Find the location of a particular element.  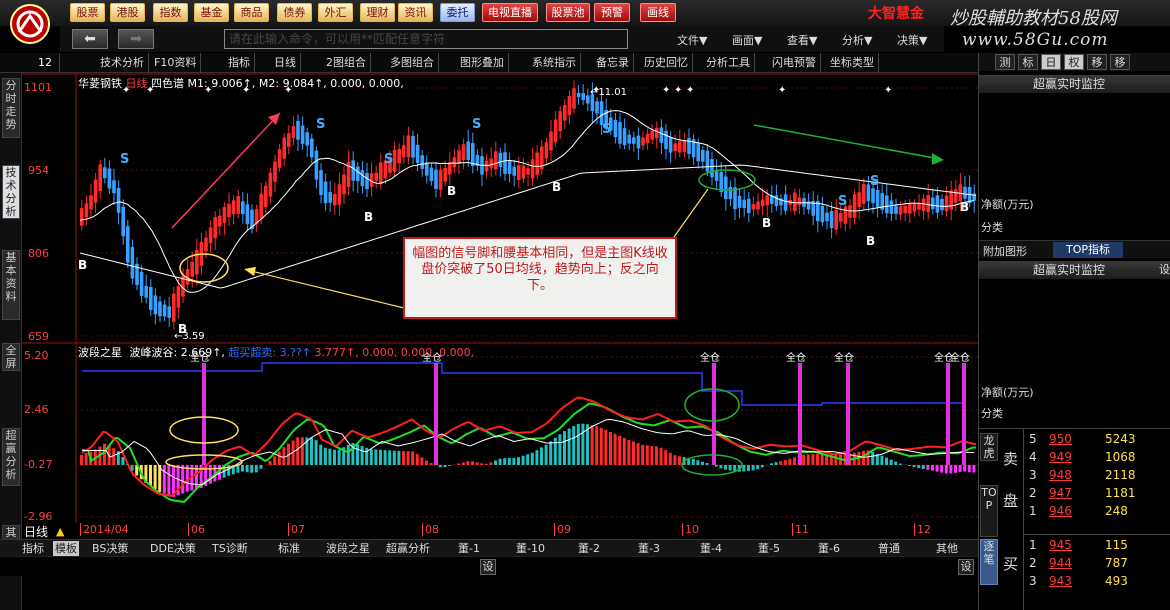

buy-price: 943 is located at coordinates (1060, 581).